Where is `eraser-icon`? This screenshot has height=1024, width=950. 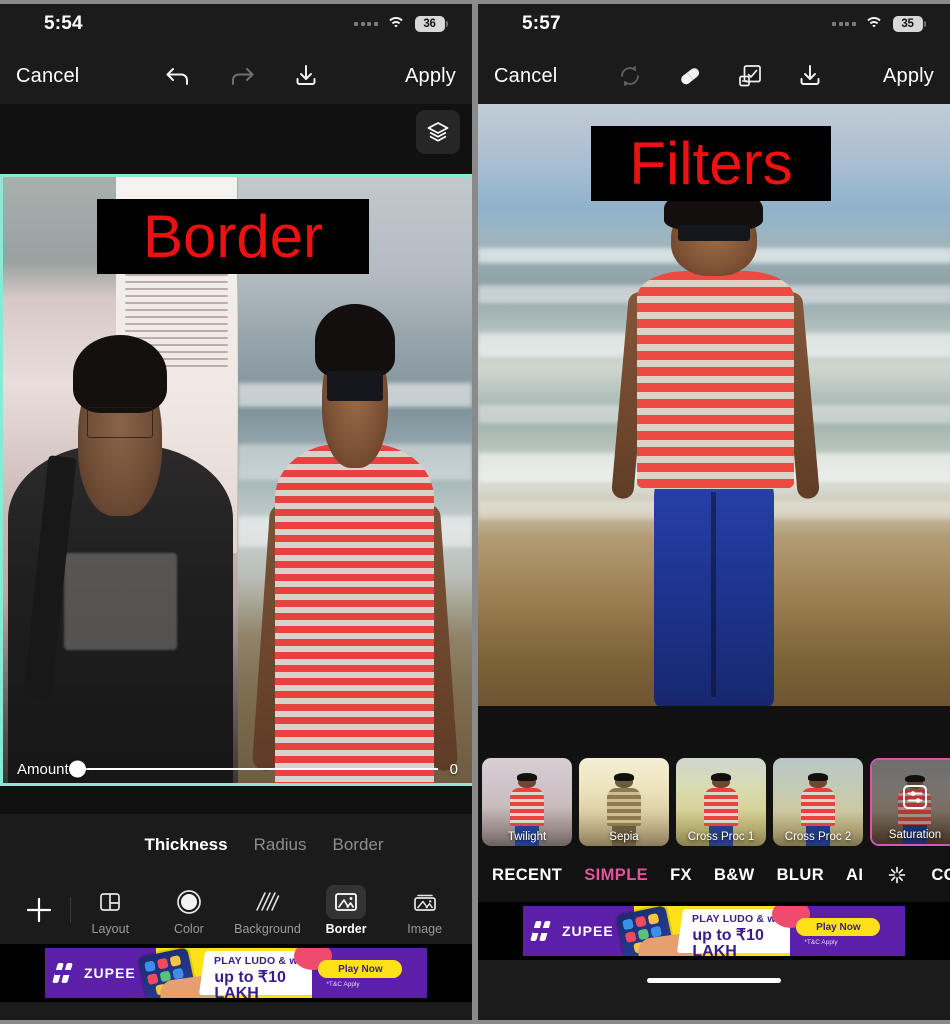 eraser-icon is located at coordinates (690, 76).